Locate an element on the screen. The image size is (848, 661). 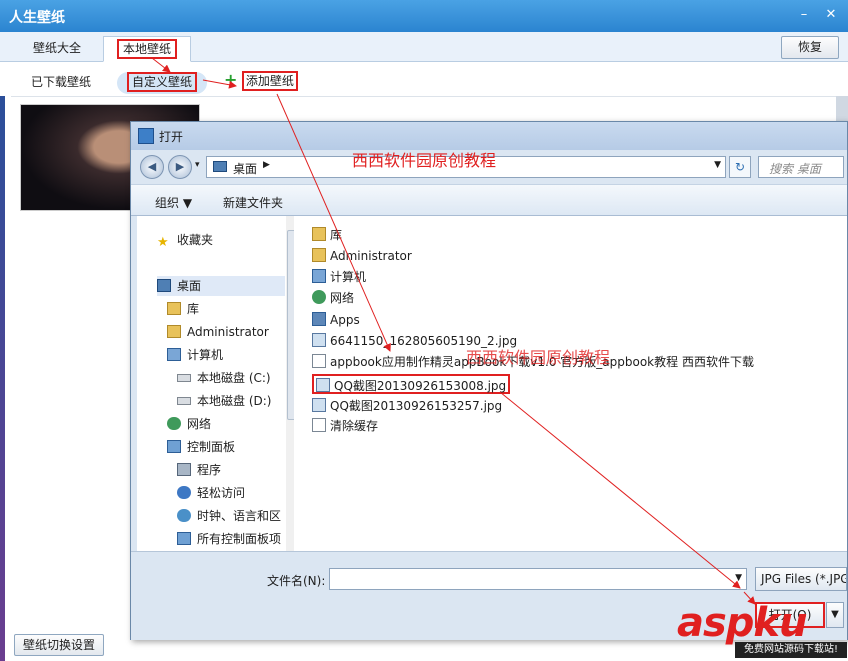
add-wallpaper-button: + 添加壁纸 is located at coordinates (261, 82).